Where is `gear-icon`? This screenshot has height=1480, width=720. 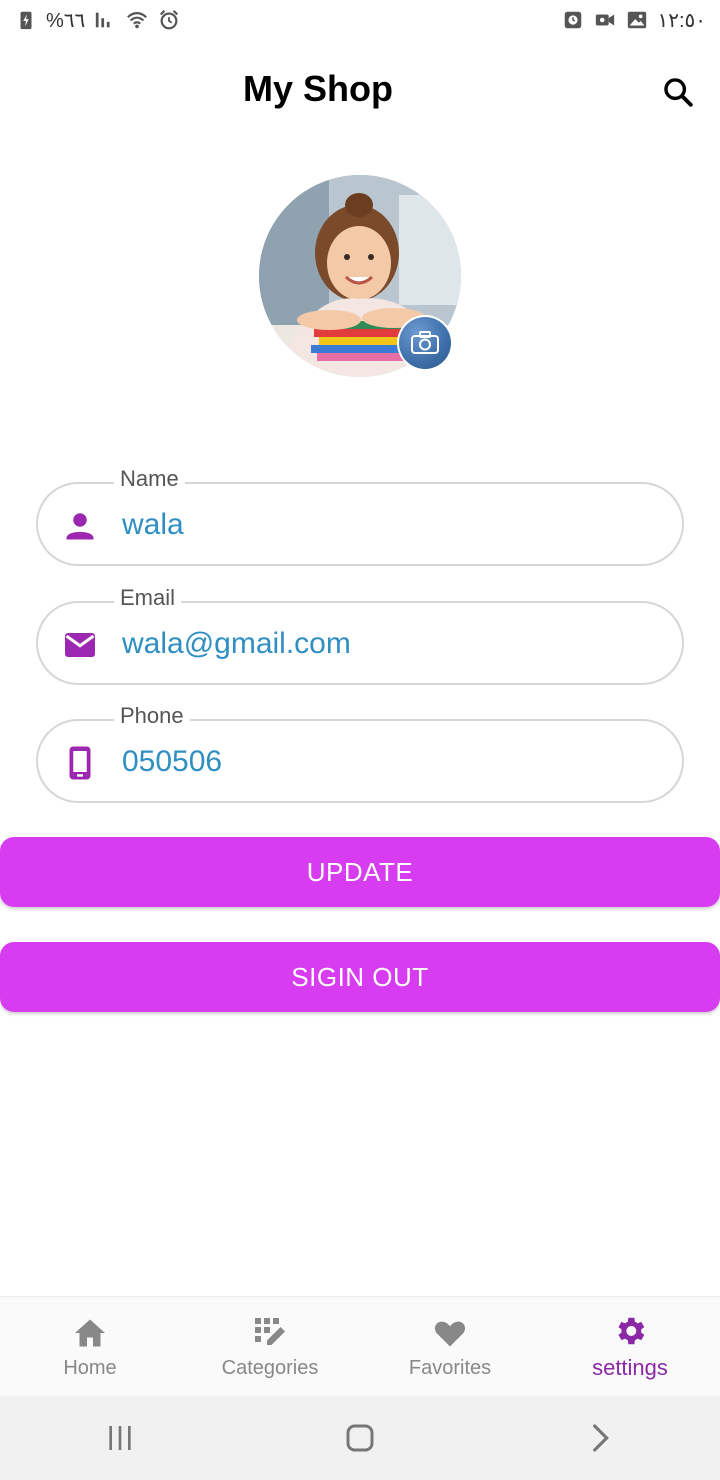
gear-icon is located at coordinates (631, 1331).